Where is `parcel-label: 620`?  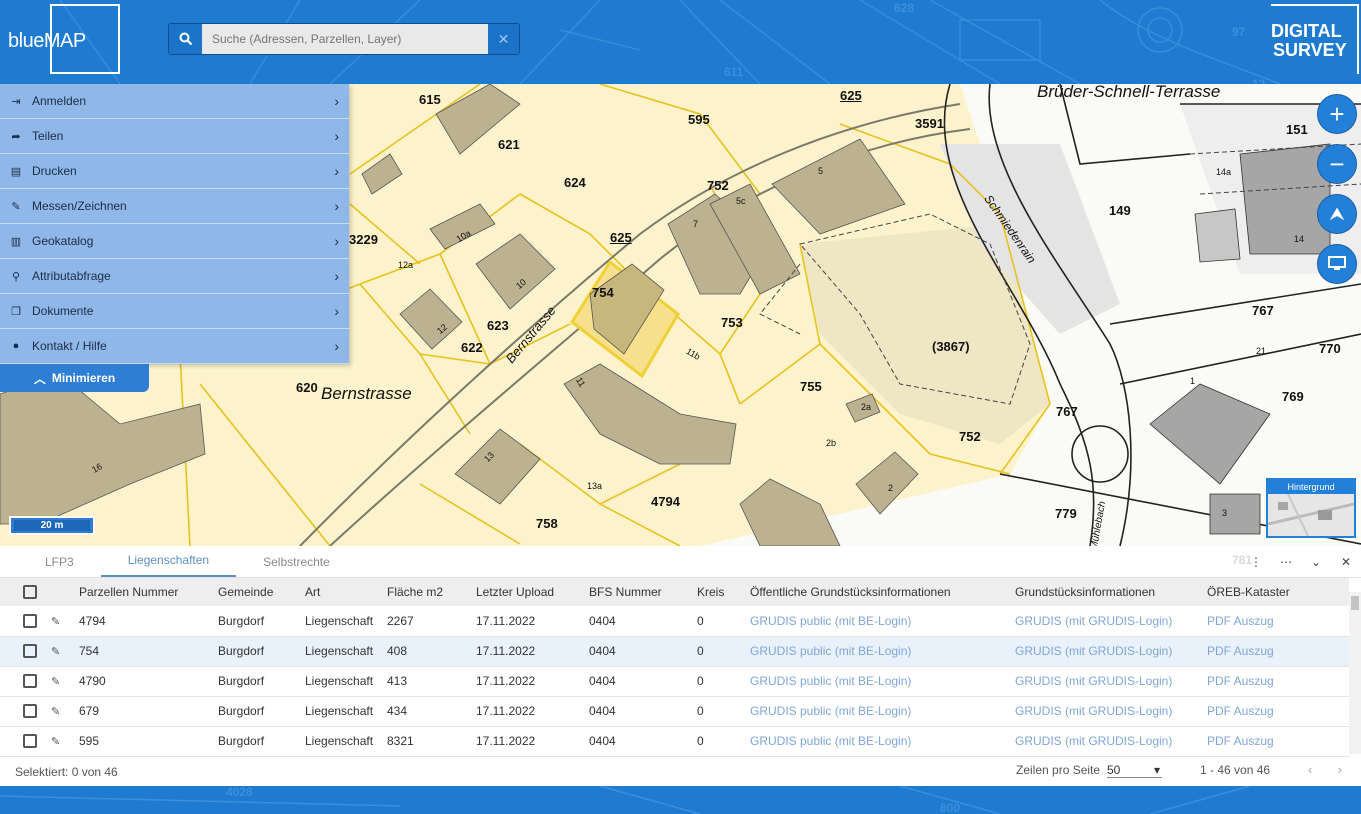
parcel-label: 620 is located at coordinates (307, 387).